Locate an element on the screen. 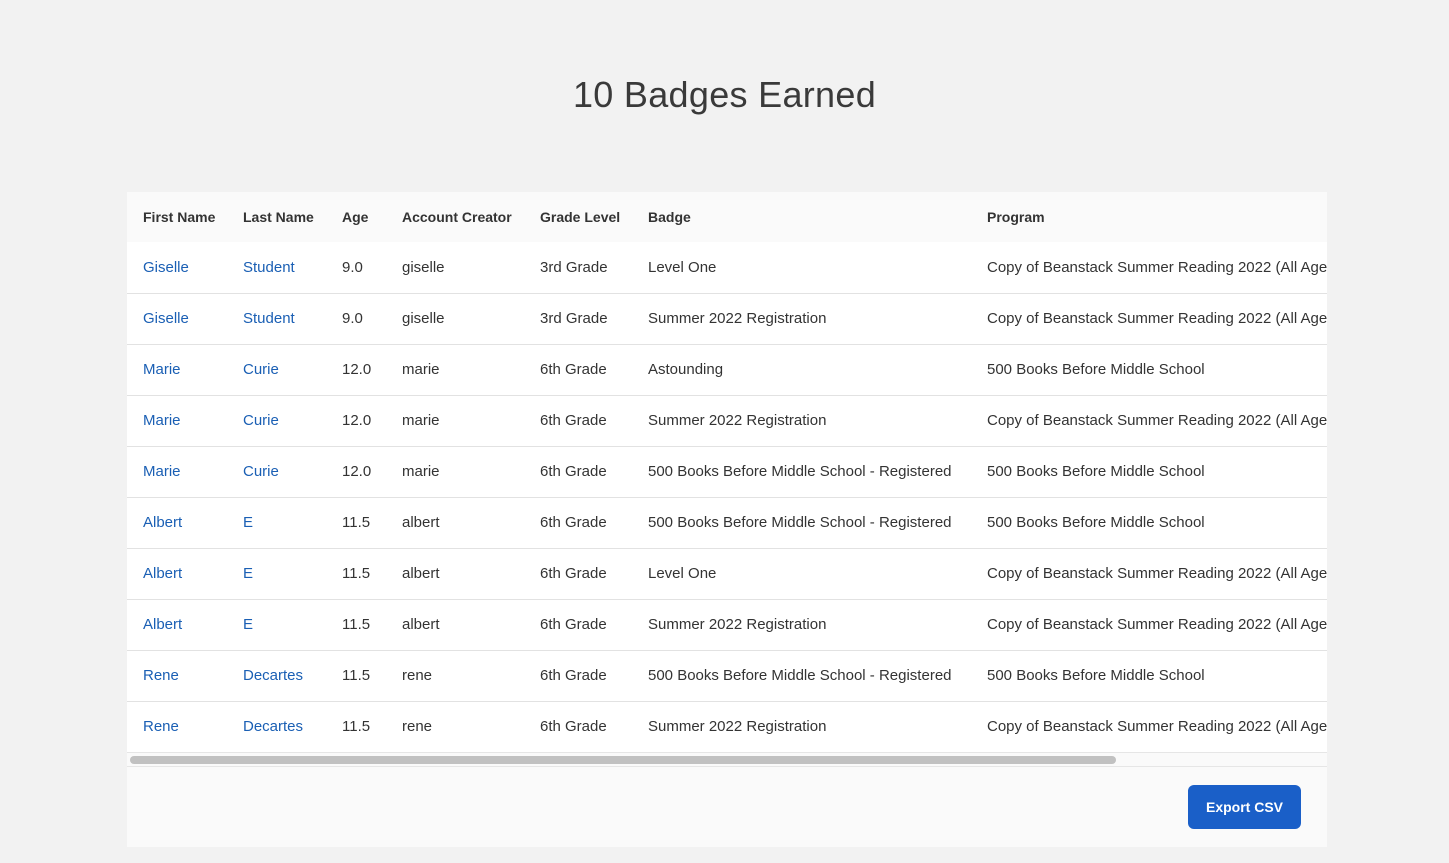 This screenshot has width=1449, height=863. header-program: Program is located at coordinates (1149, 217).